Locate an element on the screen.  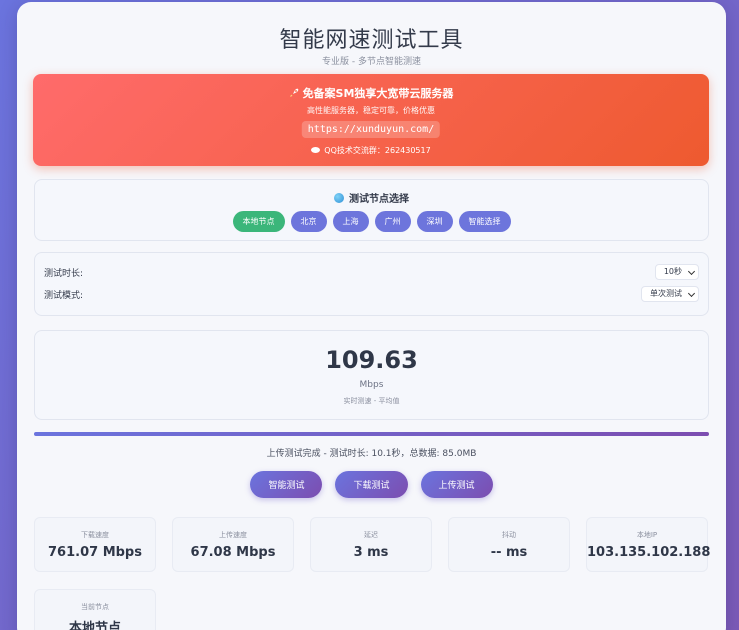
chat-icon is located at coordinates (316, 150).